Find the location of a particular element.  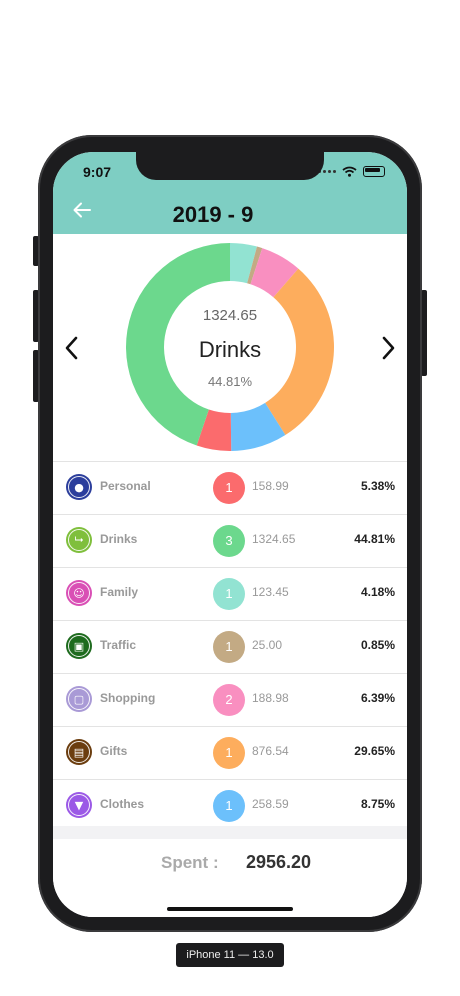

status-time: 9:07 is located at coordinates (97, 172).